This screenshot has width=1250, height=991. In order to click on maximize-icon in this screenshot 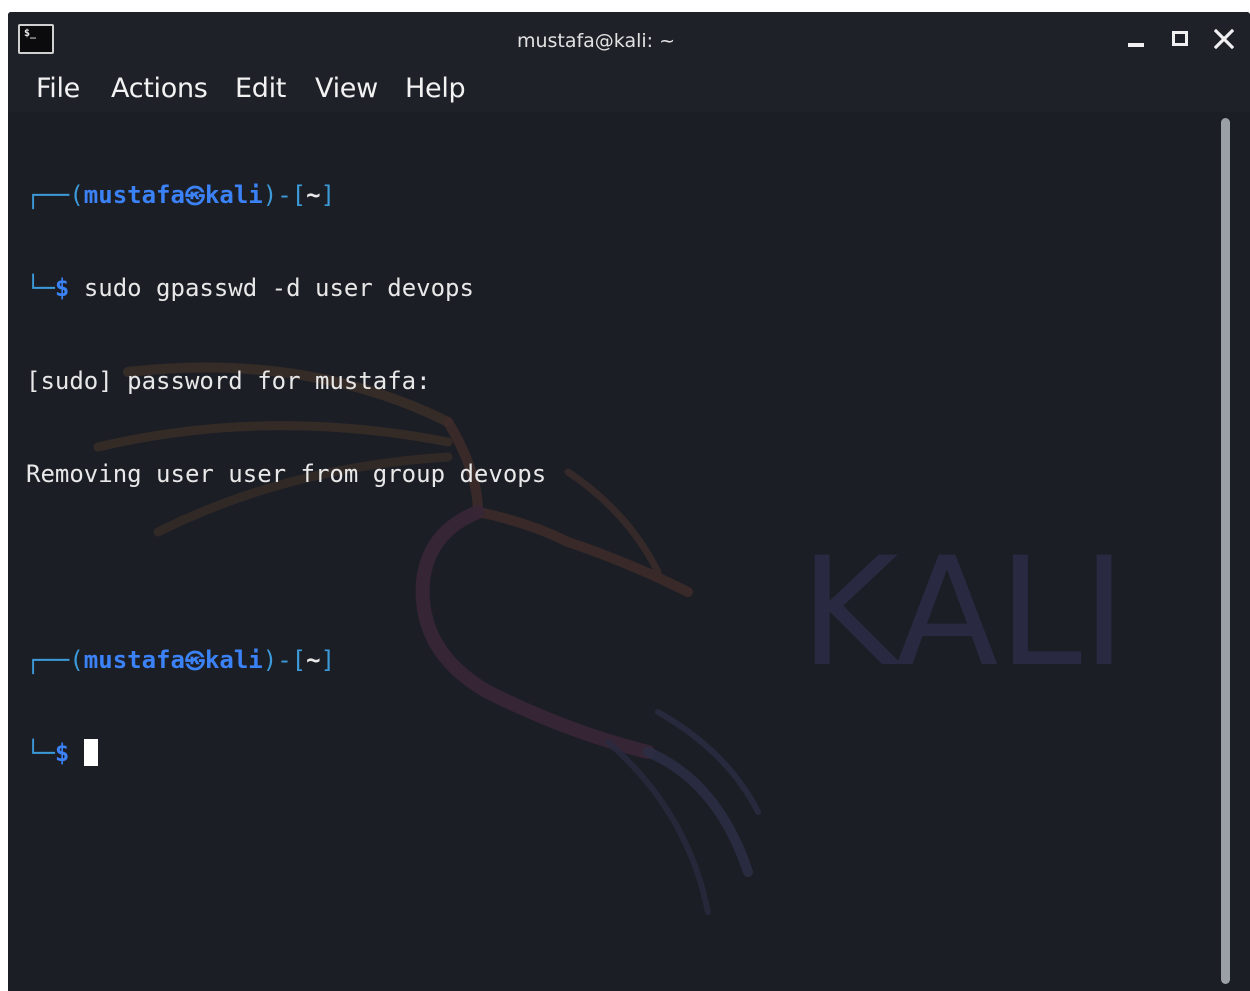, I will do `click(1181, 39)`.